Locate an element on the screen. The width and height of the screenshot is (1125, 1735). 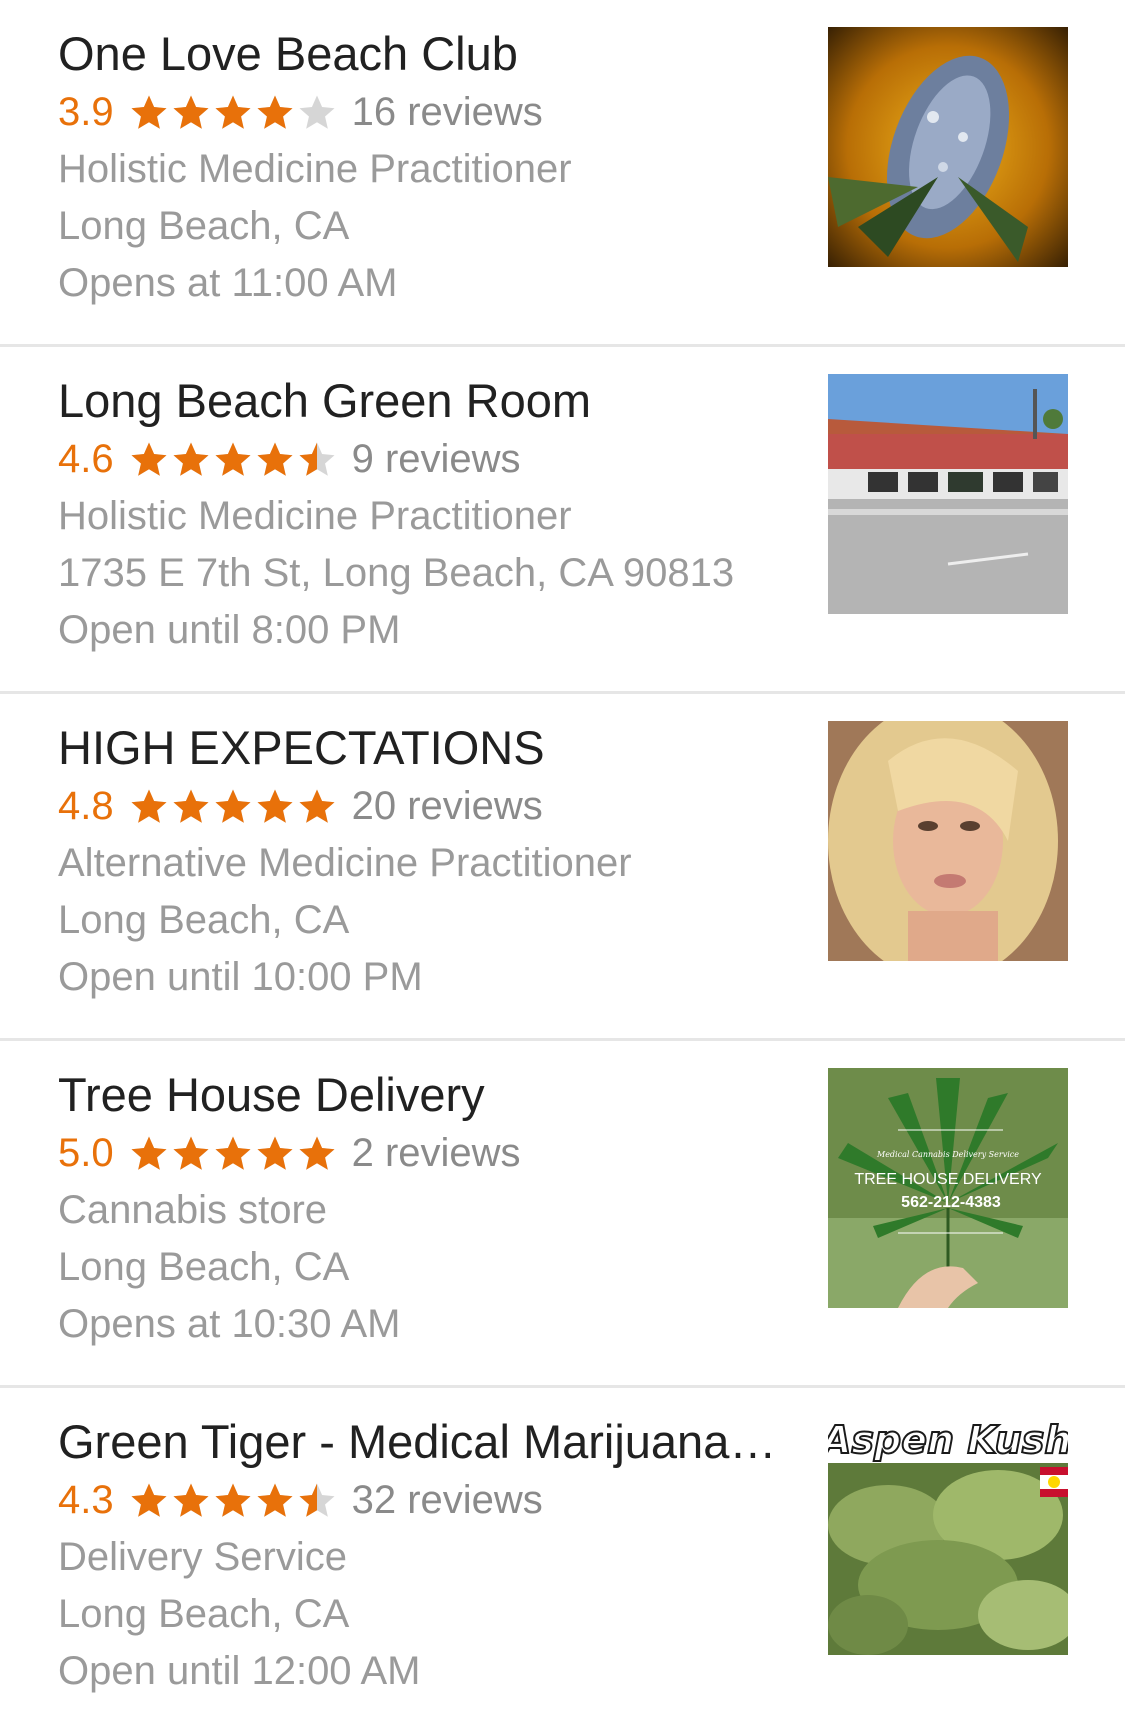
business-hours: Open until 8:00 PM is located at coordinates (229, 630).